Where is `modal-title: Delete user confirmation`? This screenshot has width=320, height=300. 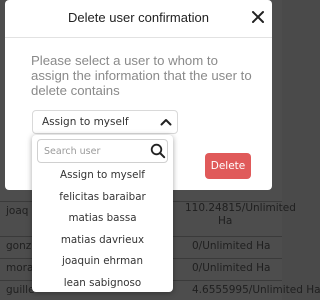
modal-title: Delete user confirmation is located at coordinates (138, 17).